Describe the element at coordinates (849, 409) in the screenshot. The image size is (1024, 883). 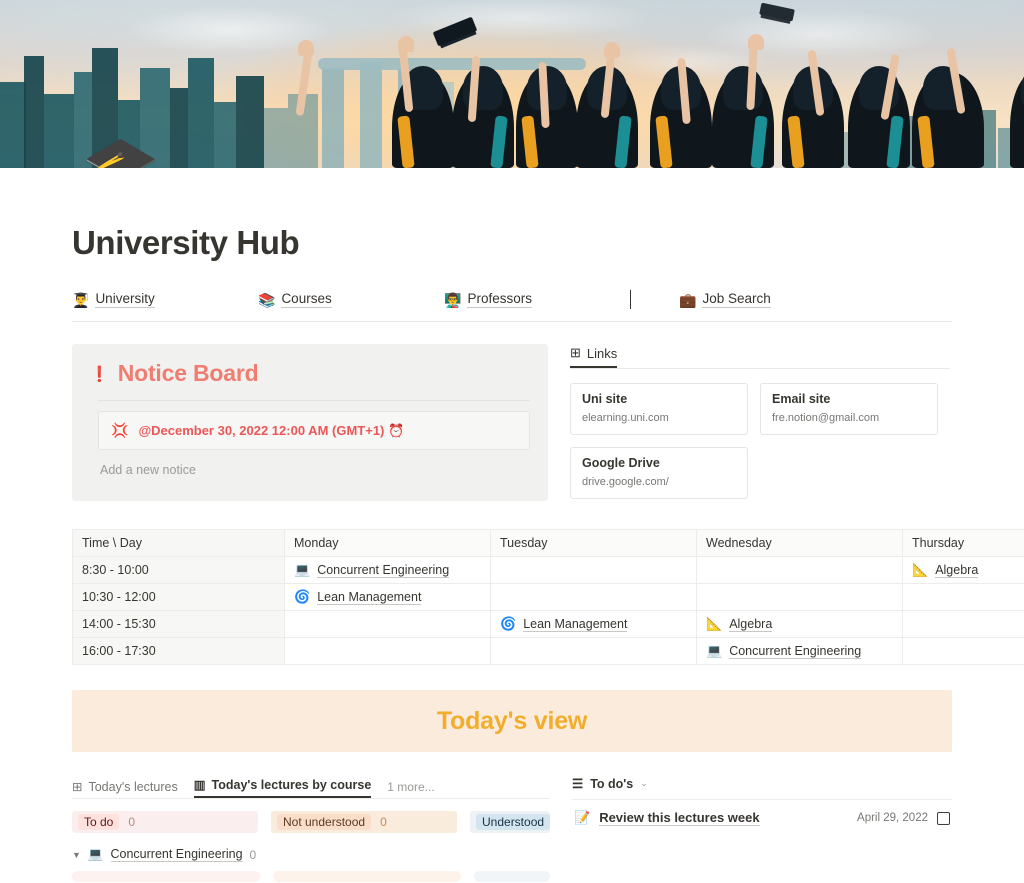
I see `link-card: Email site fre.notion@gmail.com` at that location.